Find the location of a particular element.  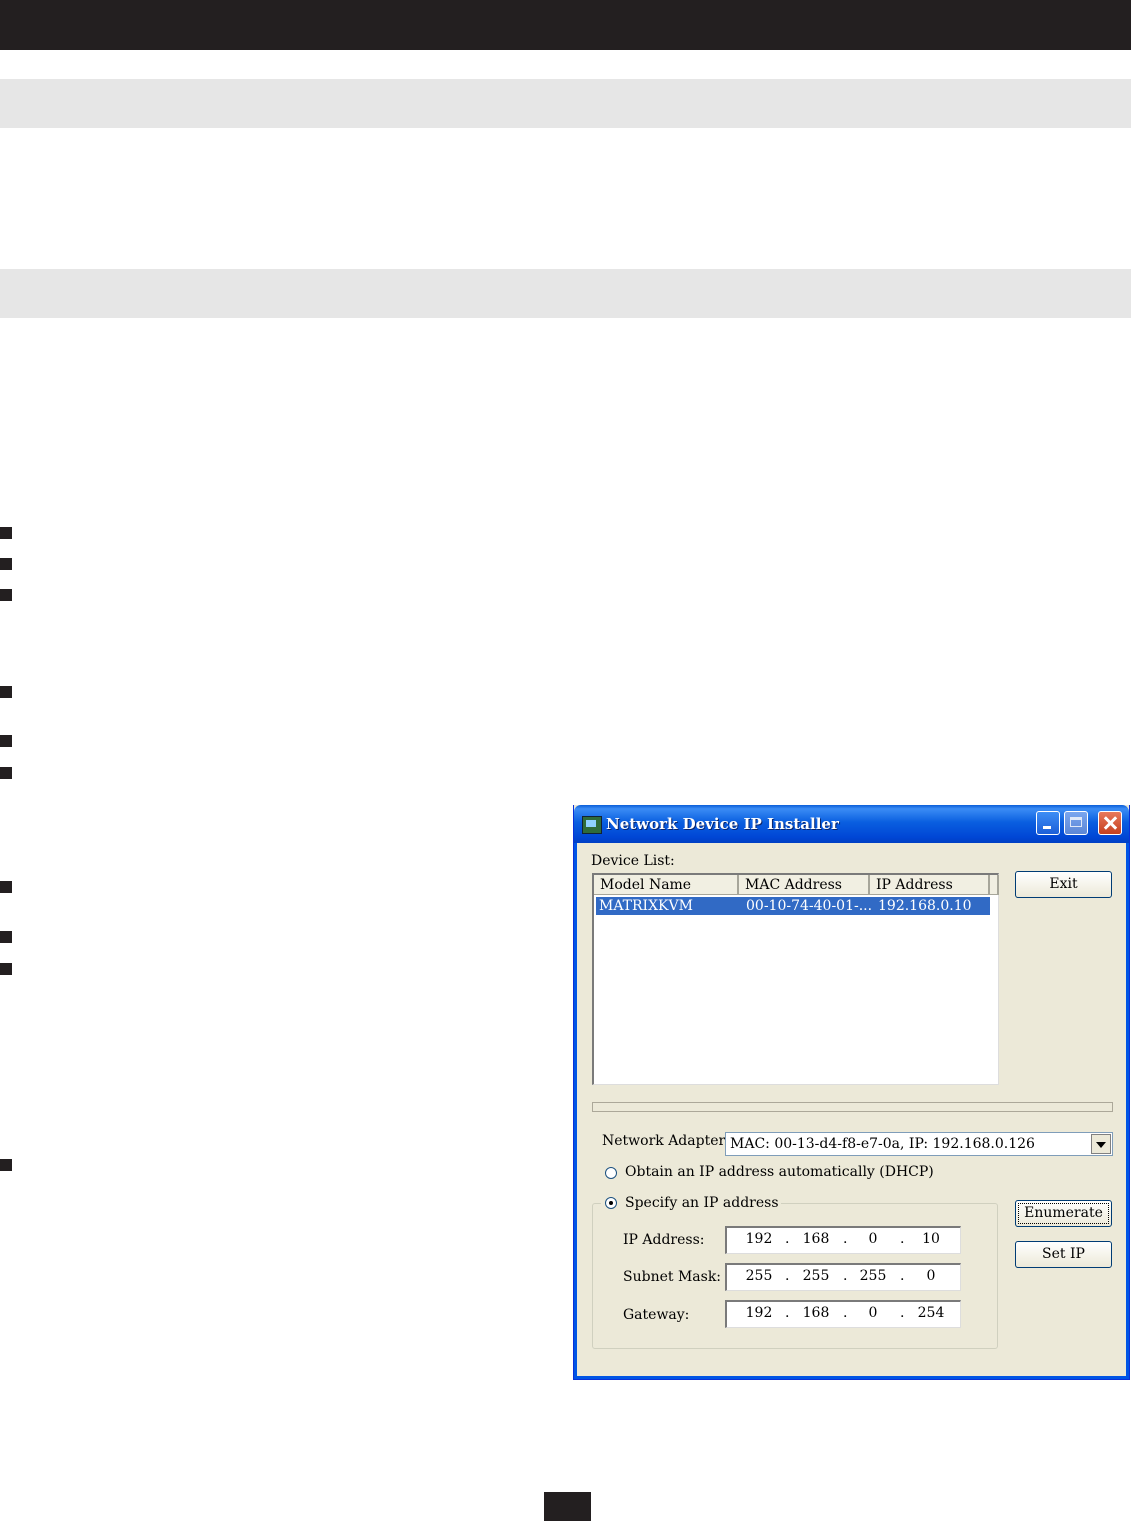

enumerate-button: Enumerate is located at coordinates (1063, 1213).